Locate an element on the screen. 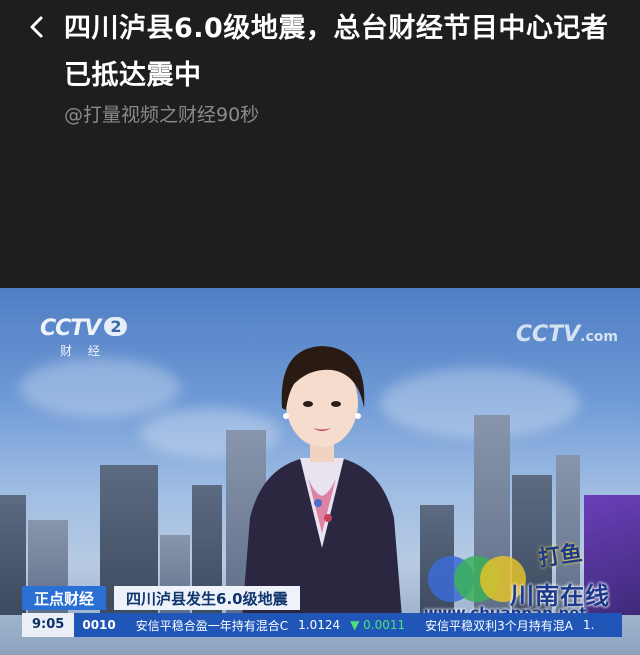 The width and height of the screenshot is (640, 655). news-headline: 四川泸县发生6.0级地震 is located at coordinates (207, 598).